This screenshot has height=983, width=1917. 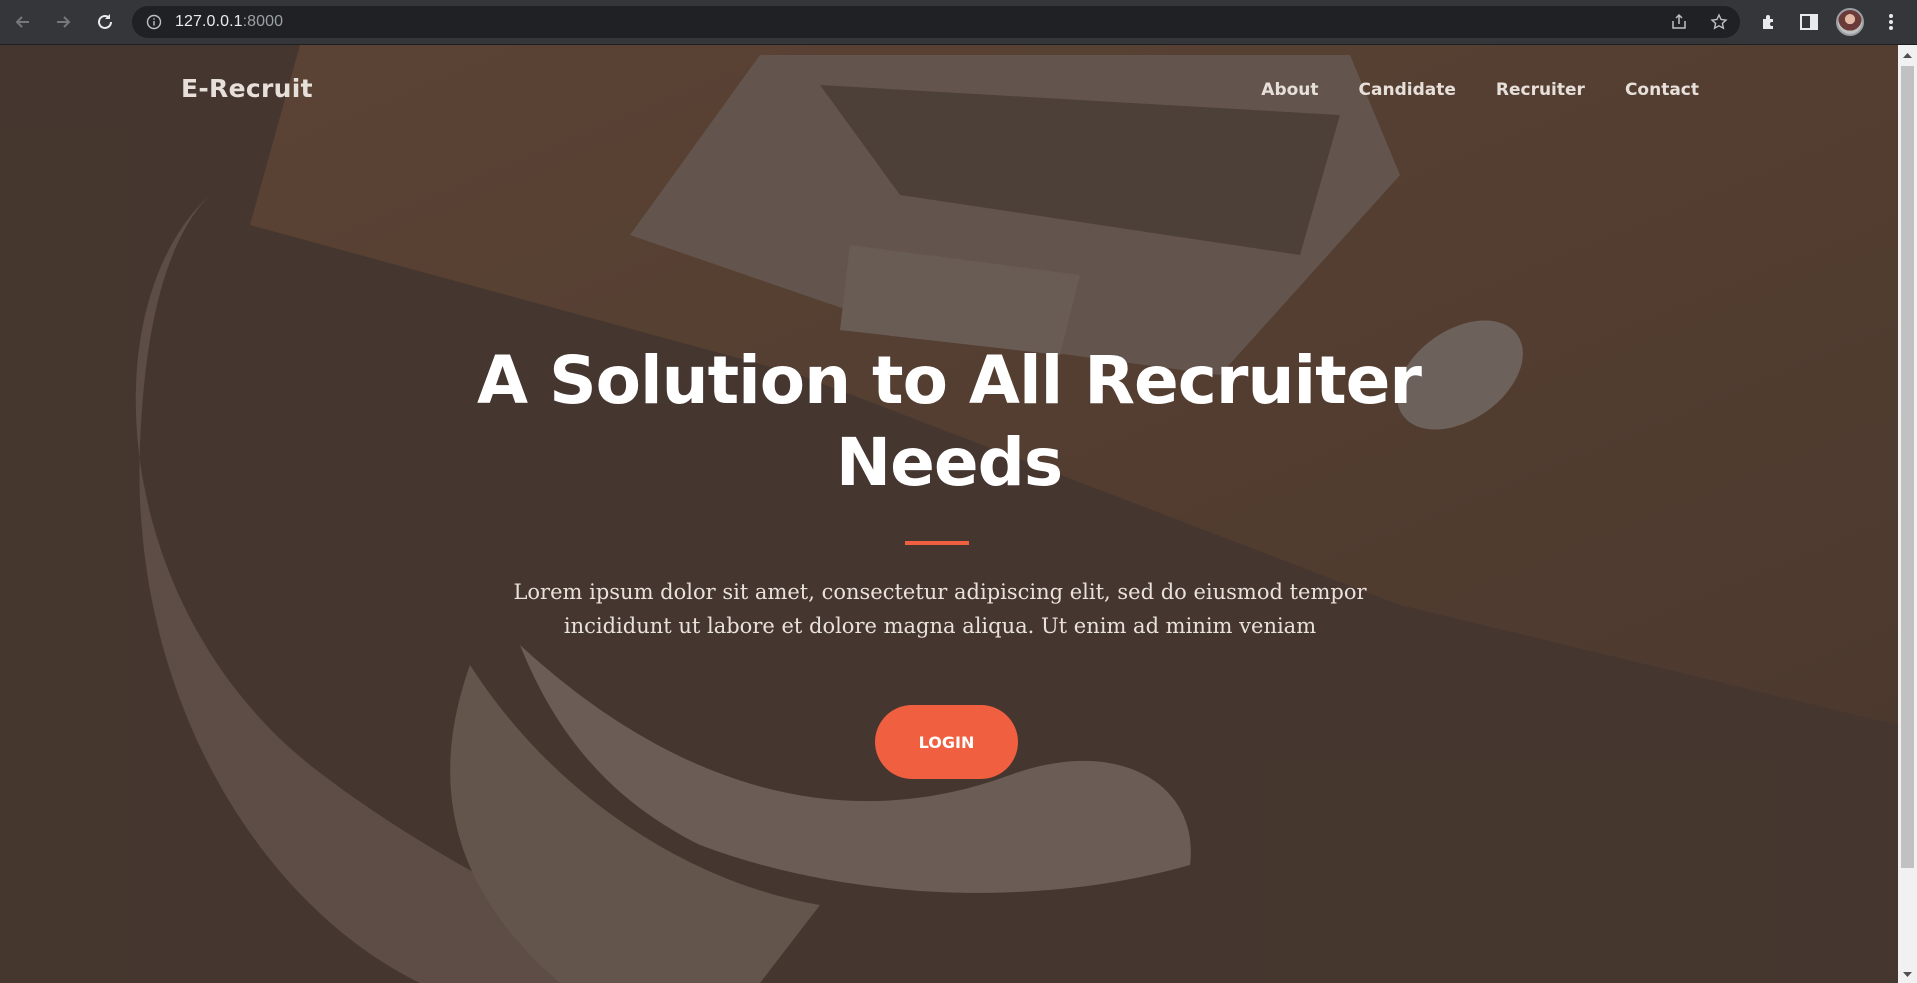 What do you see at coordinates (1662, 90) in the screenshot?
I see `nav-item-contact: Contact` at bounding box center [1662, 90].